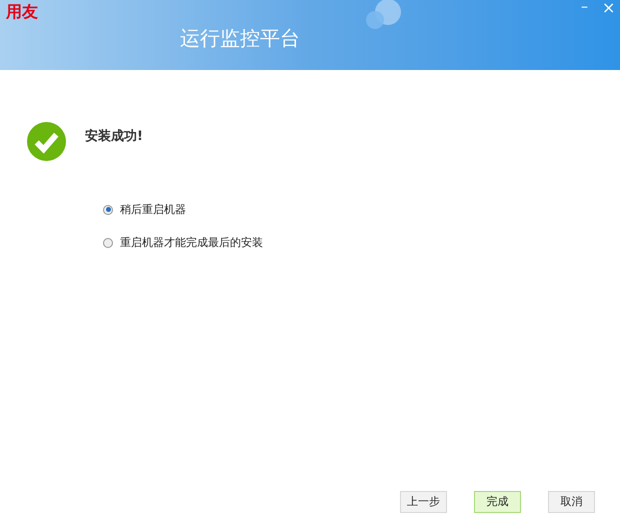 This screenshot has width=620, height=530. I want to click on success-heading: 安装成功!, so click(114, 137).